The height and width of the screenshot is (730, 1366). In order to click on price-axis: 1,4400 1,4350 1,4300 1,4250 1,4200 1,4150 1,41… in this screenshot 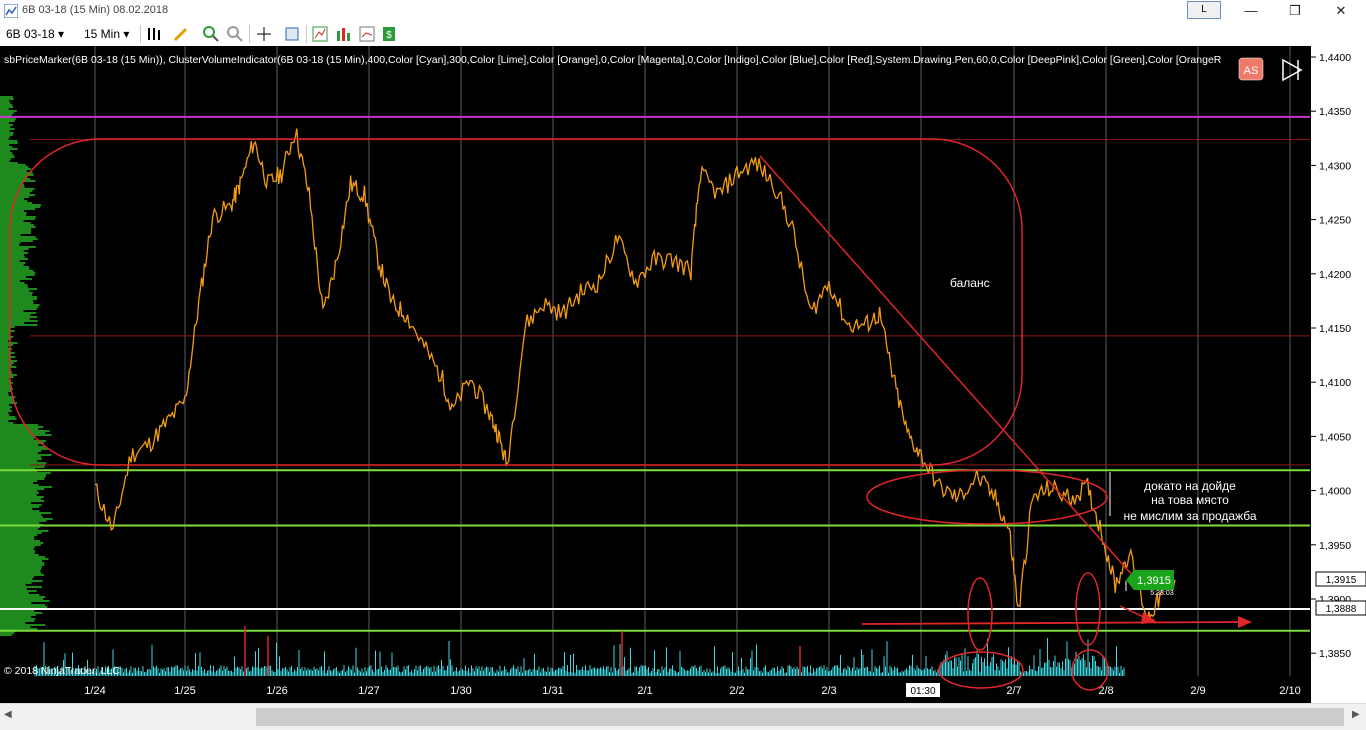, I will do `click(1338, 374)`.